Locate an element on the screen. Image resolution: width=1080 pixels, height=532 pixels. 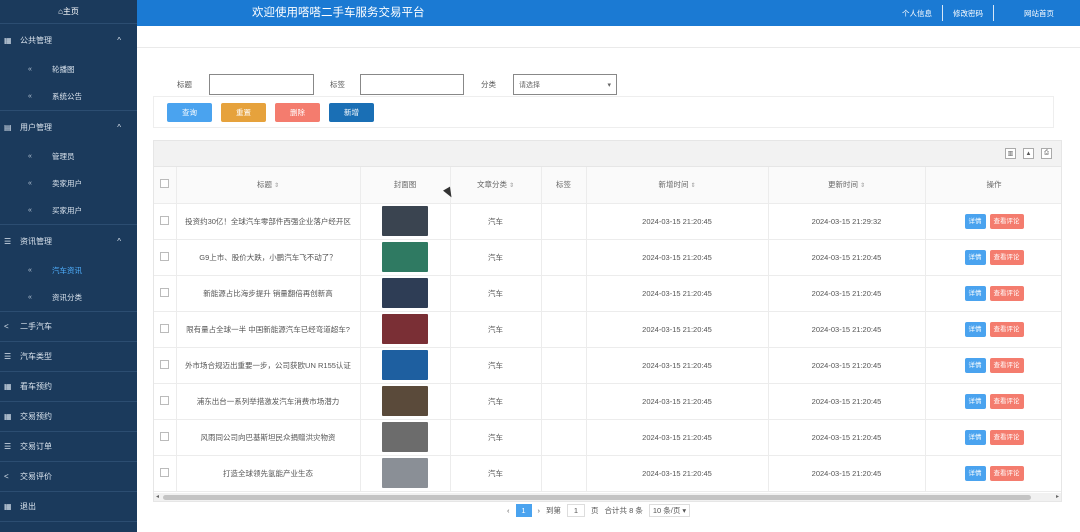
sidebar-item-label: 交易预约 is located at coordinates (36, 416).